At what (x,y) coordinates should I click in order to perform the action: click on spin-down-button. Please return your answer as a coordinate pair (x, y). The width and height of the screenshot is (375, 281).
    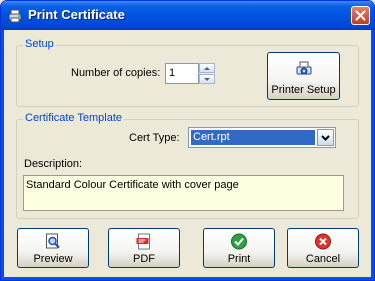
    Looking at the image, I should click on (207, 79).